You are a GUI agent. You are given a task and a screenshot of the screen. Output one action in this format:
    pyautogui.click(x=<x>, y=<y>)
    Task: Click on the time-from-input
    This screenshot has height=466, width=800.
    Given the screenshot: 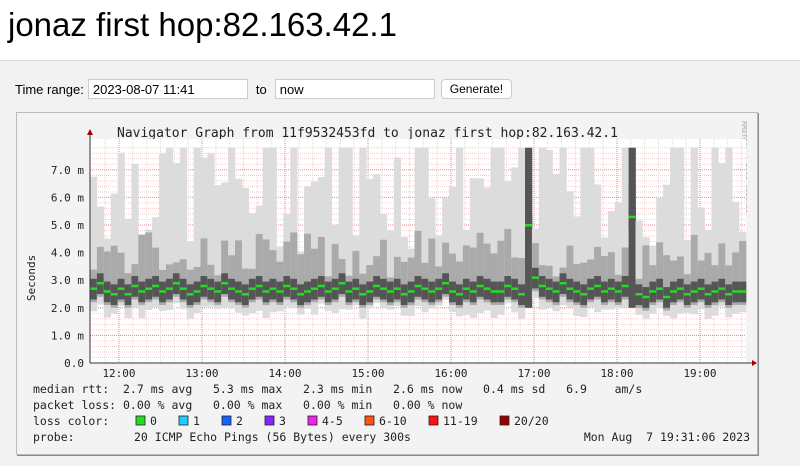 What is the action you would take?
    pyautogui.click(x=167, y=89)
    